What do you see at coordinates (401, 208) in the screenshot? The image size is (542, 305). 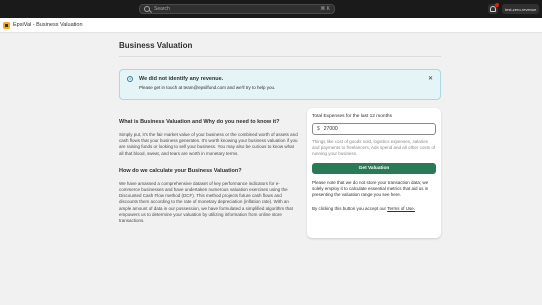 I see `terms-of-use-link: Terms of Use.` at bounding box center [401, 208].